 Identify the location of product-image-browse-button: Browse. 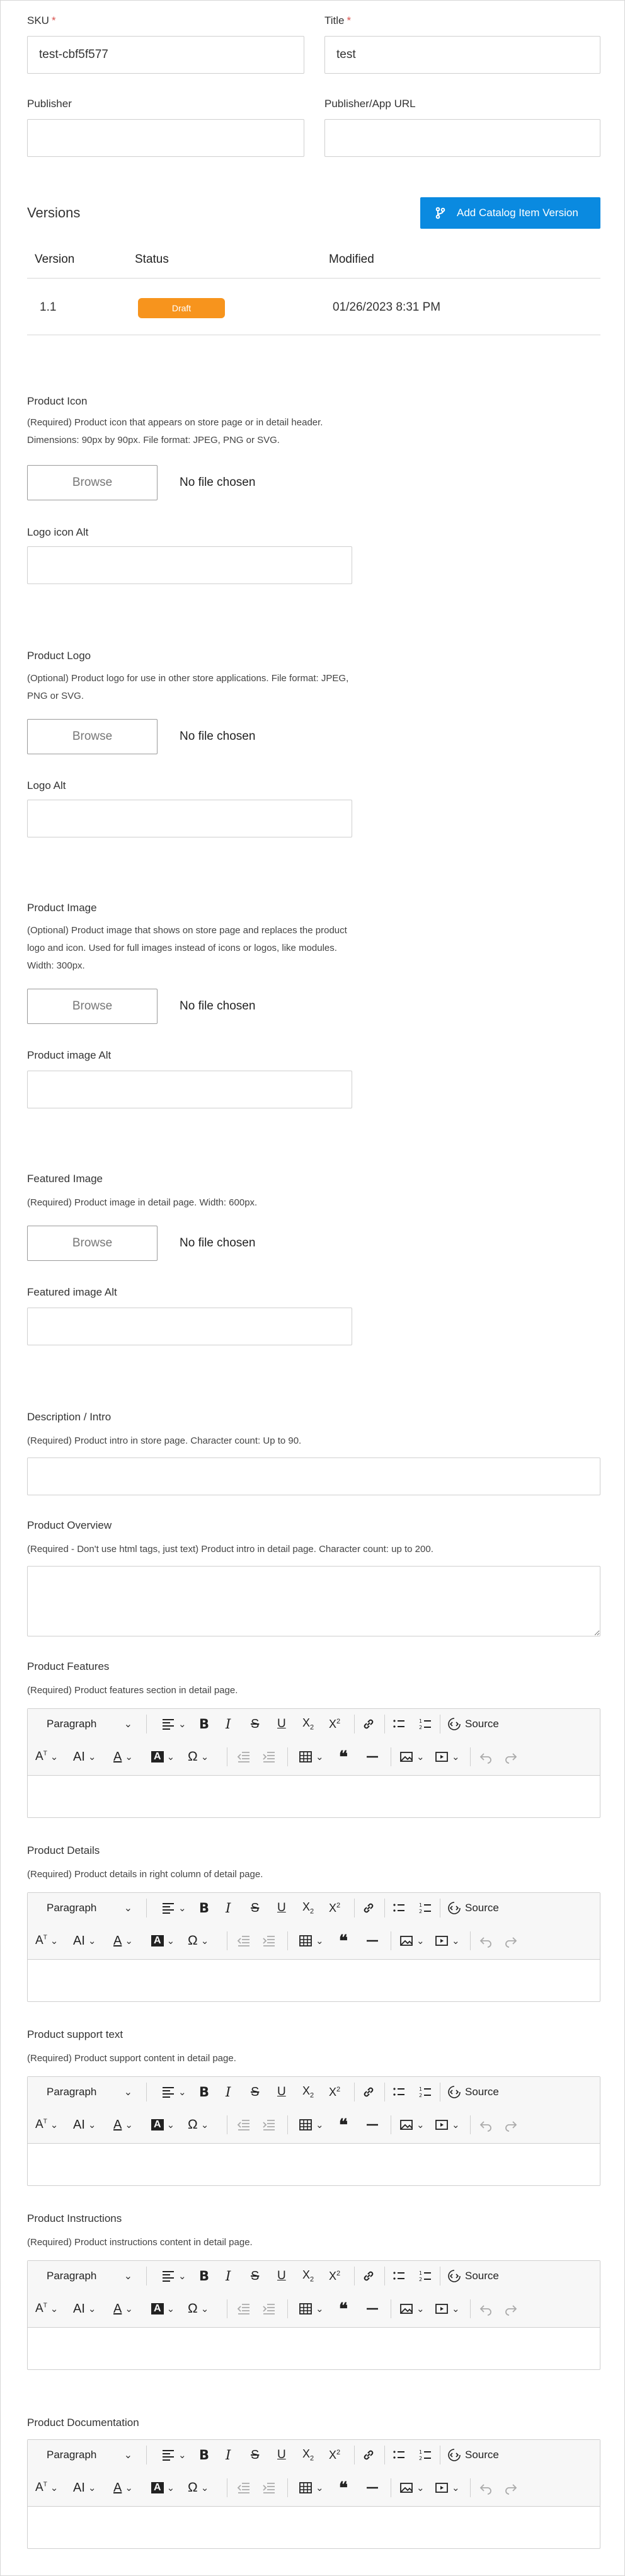
(92, 1006).